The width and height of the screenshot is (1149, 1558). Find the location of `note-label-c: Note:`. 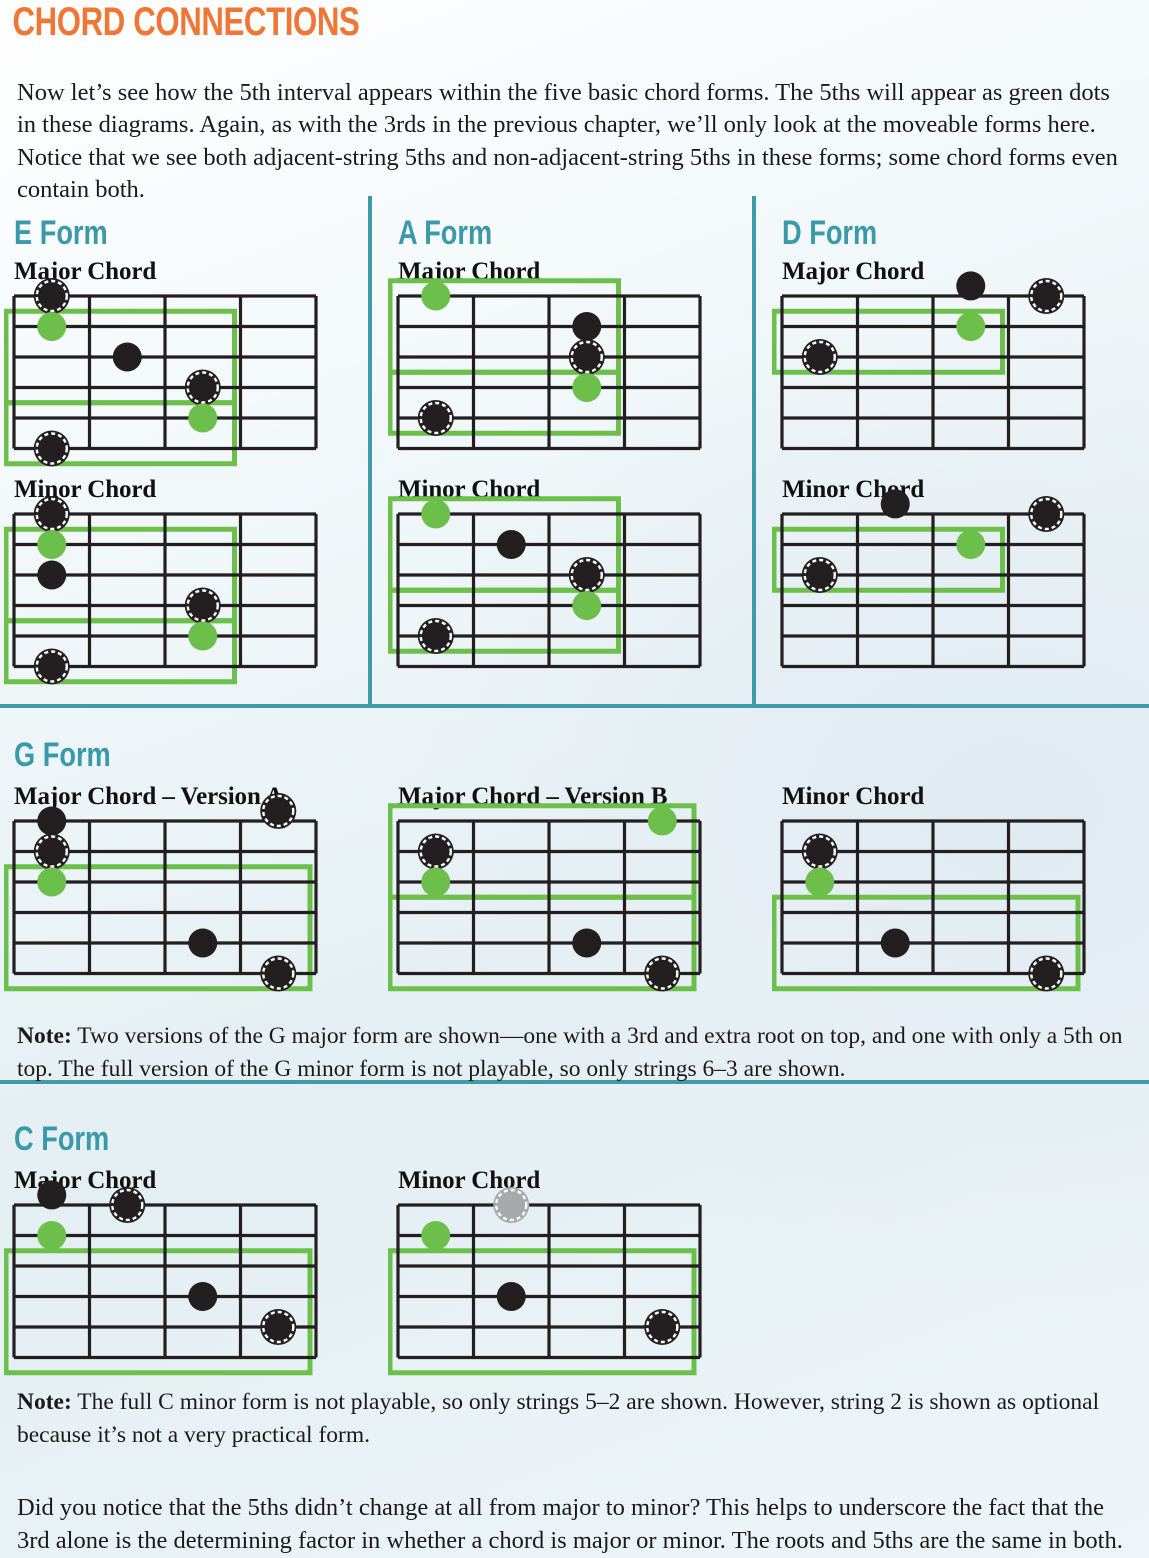

note-label-c: Note: is located at coordinates (44, 1401).